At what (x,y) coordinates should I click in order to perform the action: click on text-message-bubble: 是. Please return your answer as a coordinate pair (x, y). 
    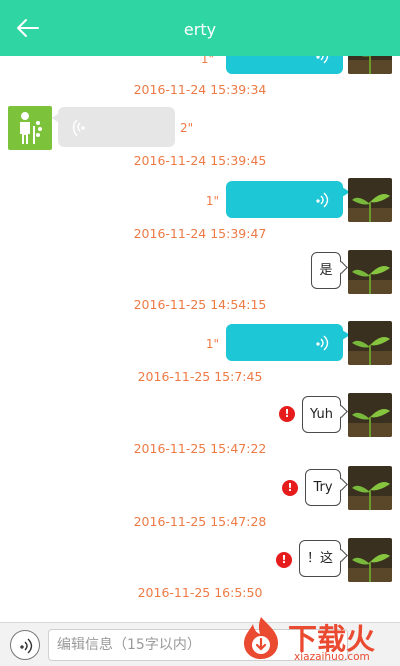
    Looking at the image, I should click on (326, 270).